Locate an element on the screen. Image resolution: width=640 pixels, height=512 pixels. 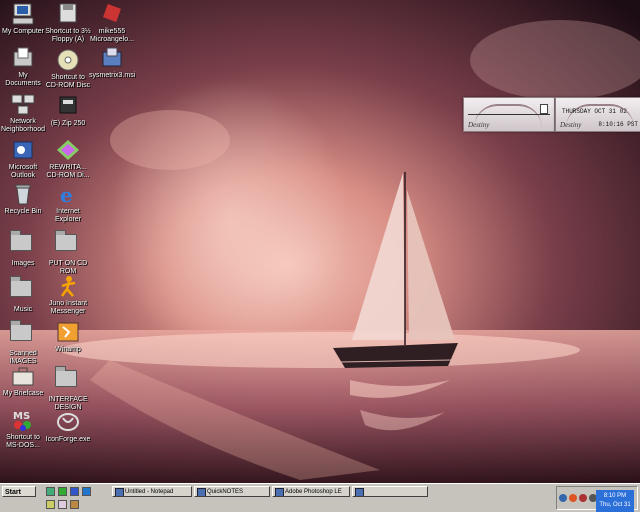
quicklaunch-app-icon is located at coordinates (74, 504).